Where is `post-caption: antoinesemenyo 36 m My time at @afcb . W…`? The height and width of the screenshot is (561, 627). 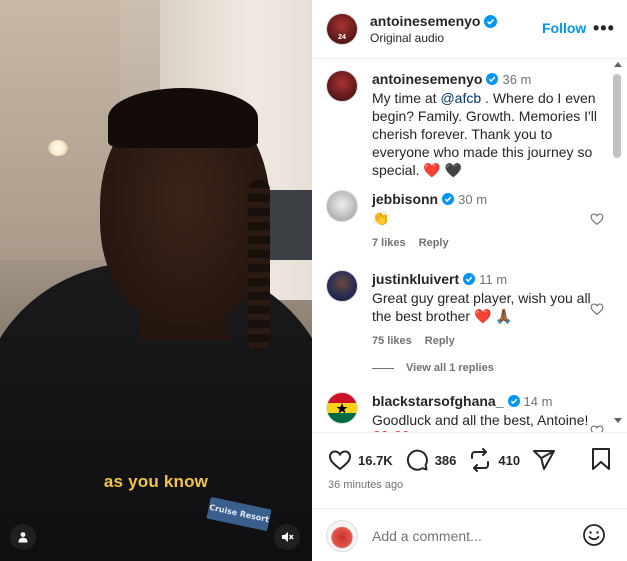 post-caption: antoinesemenyo 36 m My time at @afcb . W… is located at coordinates (466, 124).